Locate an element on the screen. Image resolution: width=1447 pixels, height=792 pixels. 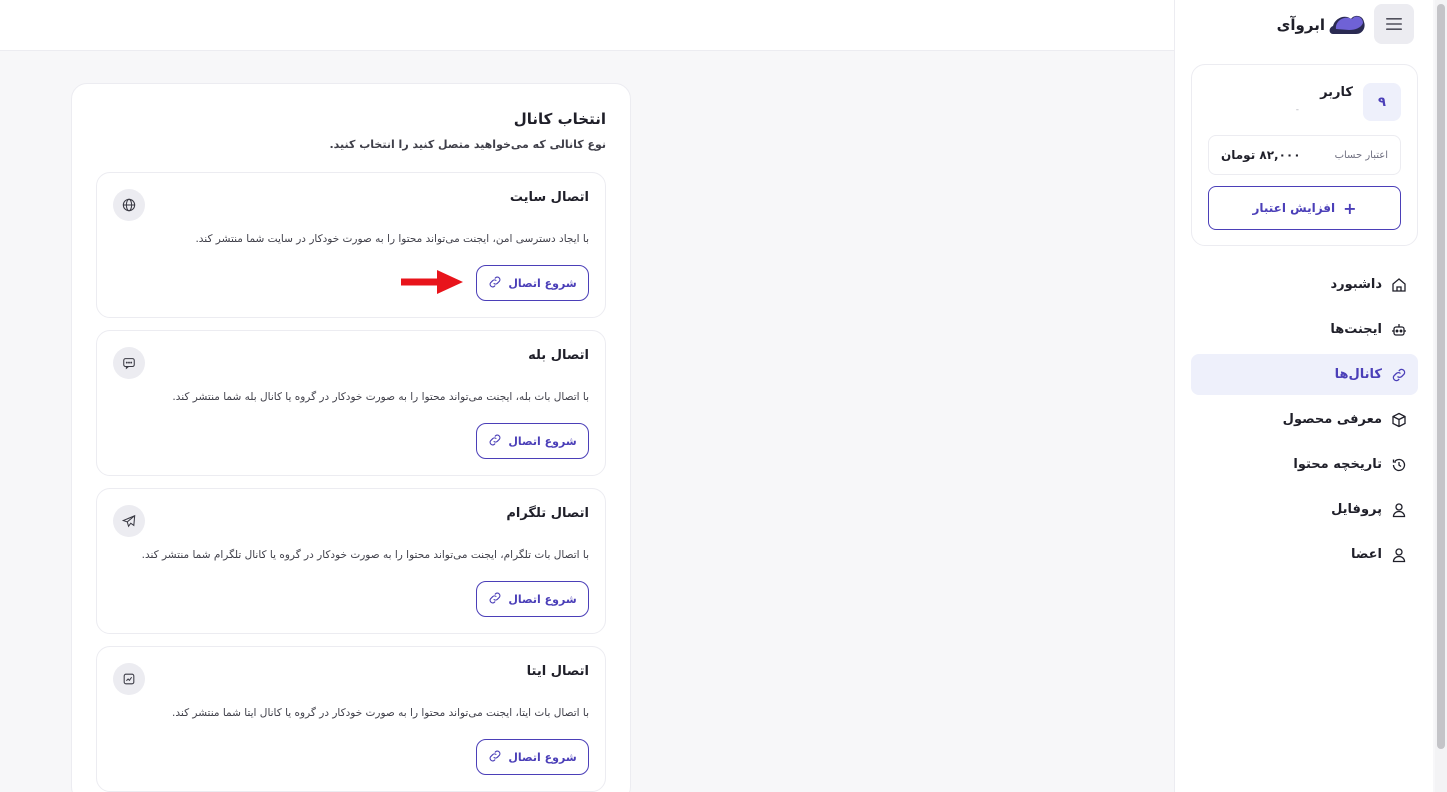
start-connection-button-eitaa: شروع اتصال is located at coordinates (532, 757).